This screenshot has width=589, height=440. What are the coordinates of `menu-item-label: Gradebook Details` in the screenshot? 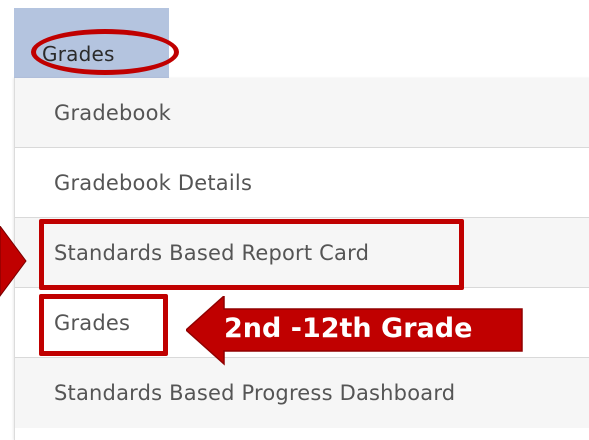 It's located at (153, 183).